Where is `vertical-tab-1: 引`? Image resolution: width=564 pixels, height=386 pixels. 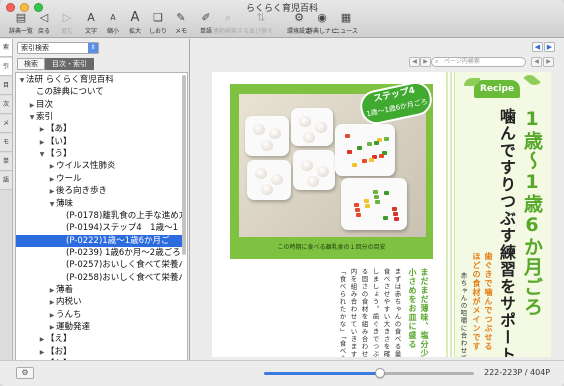 vertical-tab-1: 引 is located at coordinates (6, 67).